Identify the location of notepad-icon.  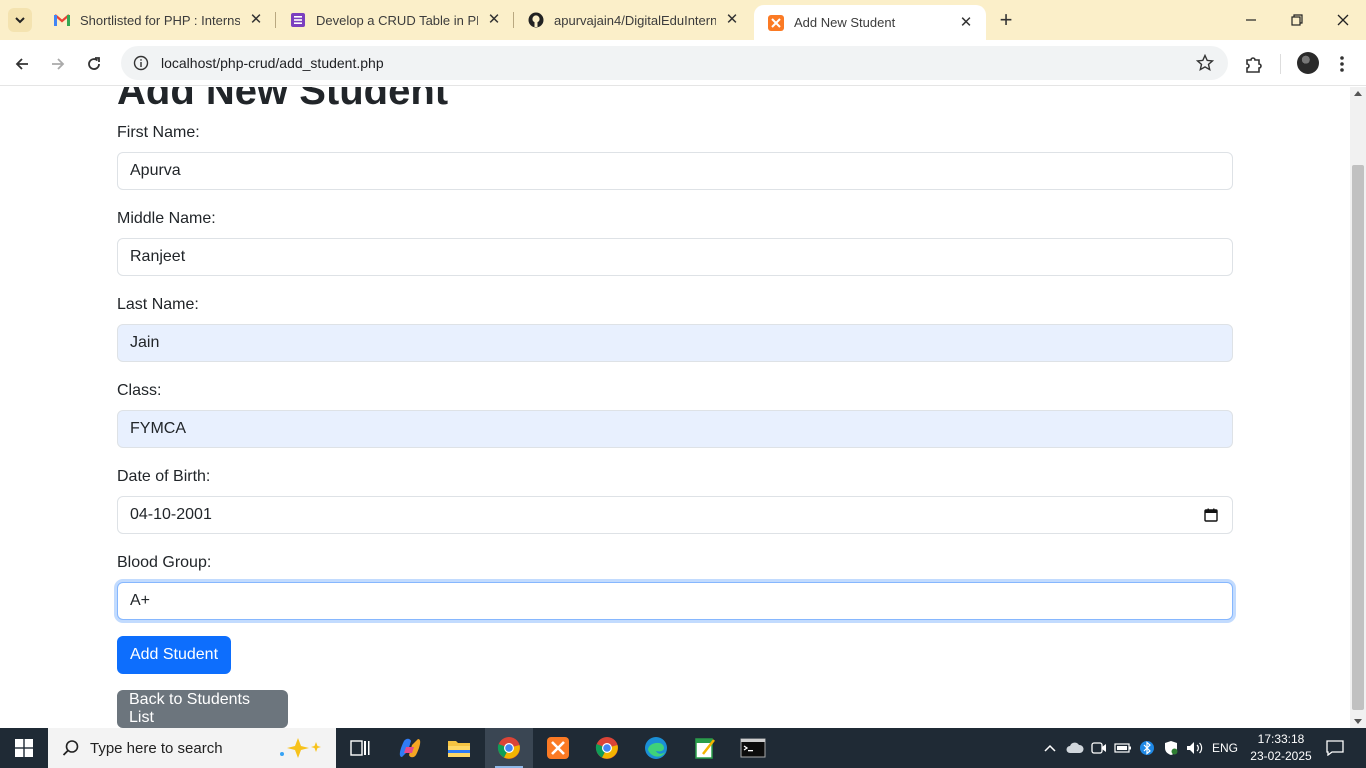
(705, 748).